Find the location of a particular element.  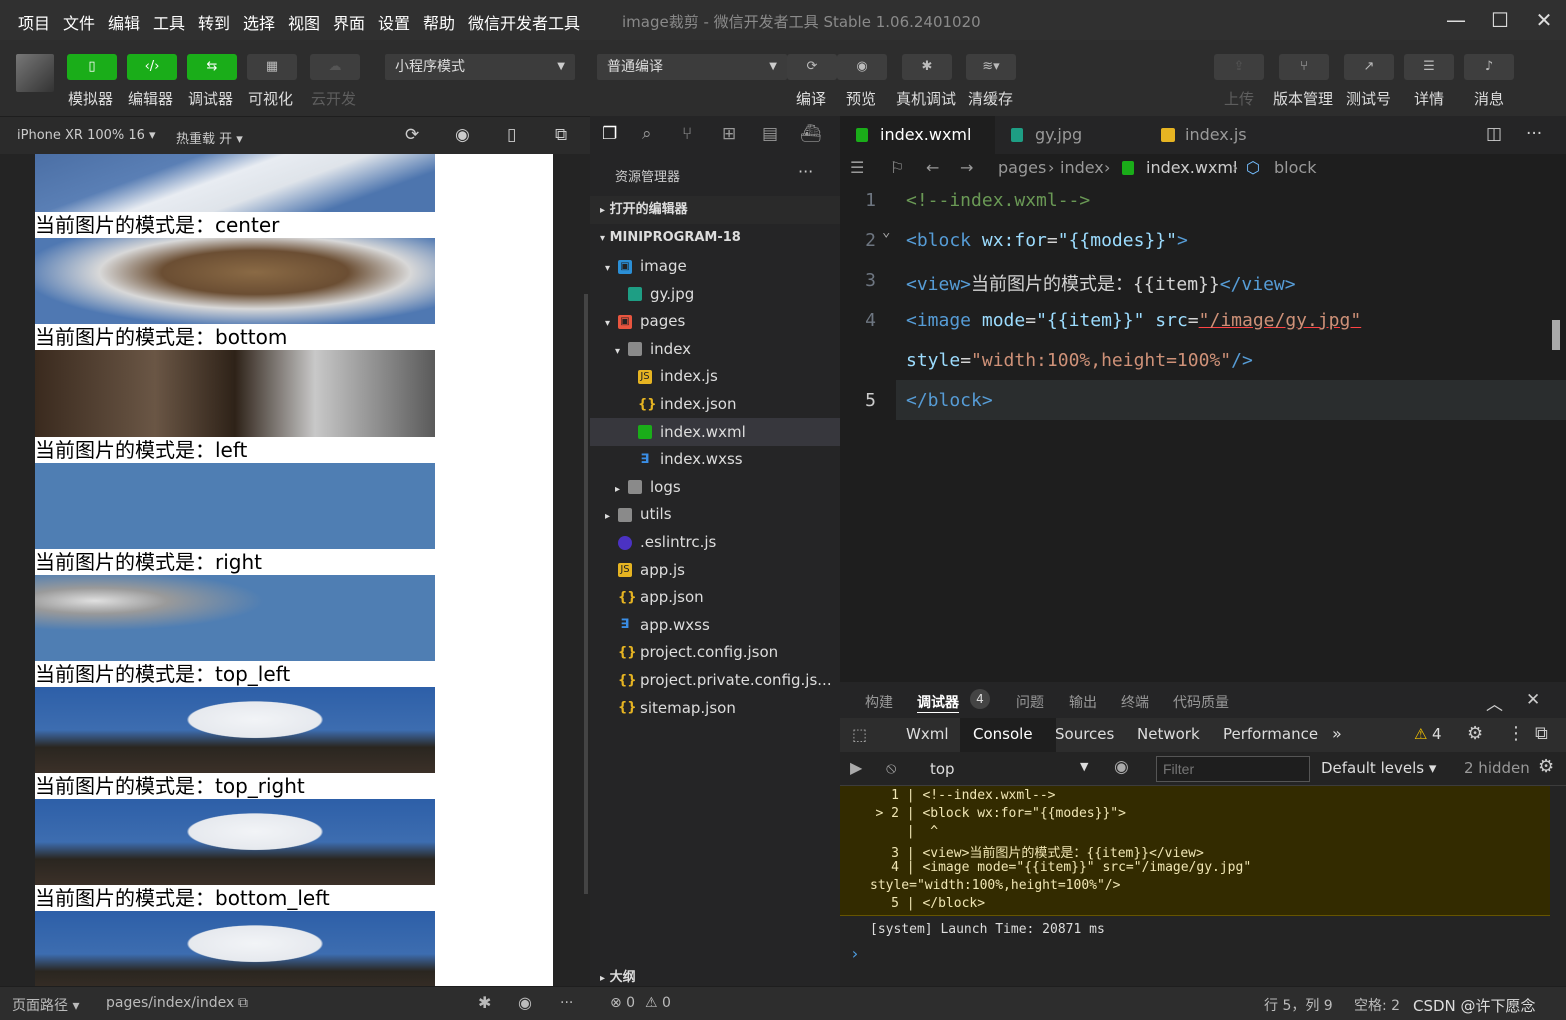

scrollbar is located at coordinates (586, 594).